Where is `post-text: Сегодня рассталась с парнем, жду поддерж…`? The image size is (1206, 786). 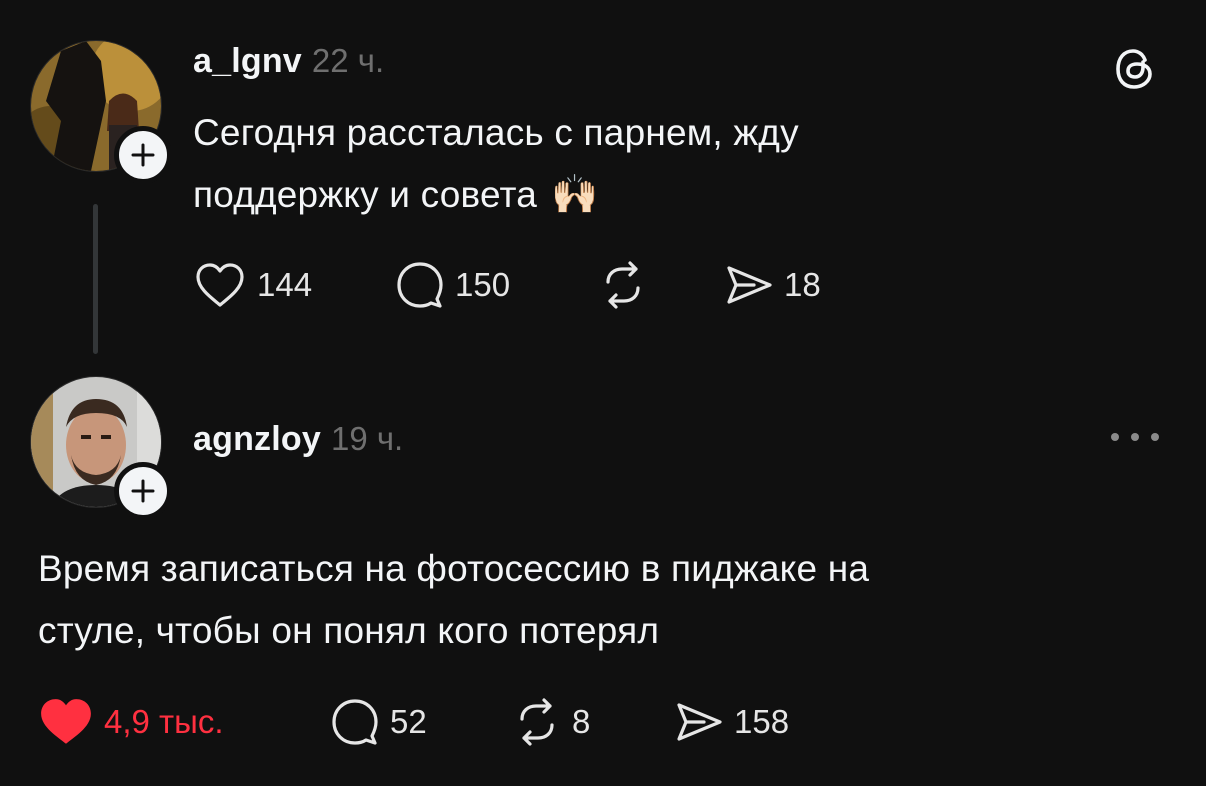
post-text: Сегодня рассталась с парнем, жду поддерж… is located at coordinates (673, 164).